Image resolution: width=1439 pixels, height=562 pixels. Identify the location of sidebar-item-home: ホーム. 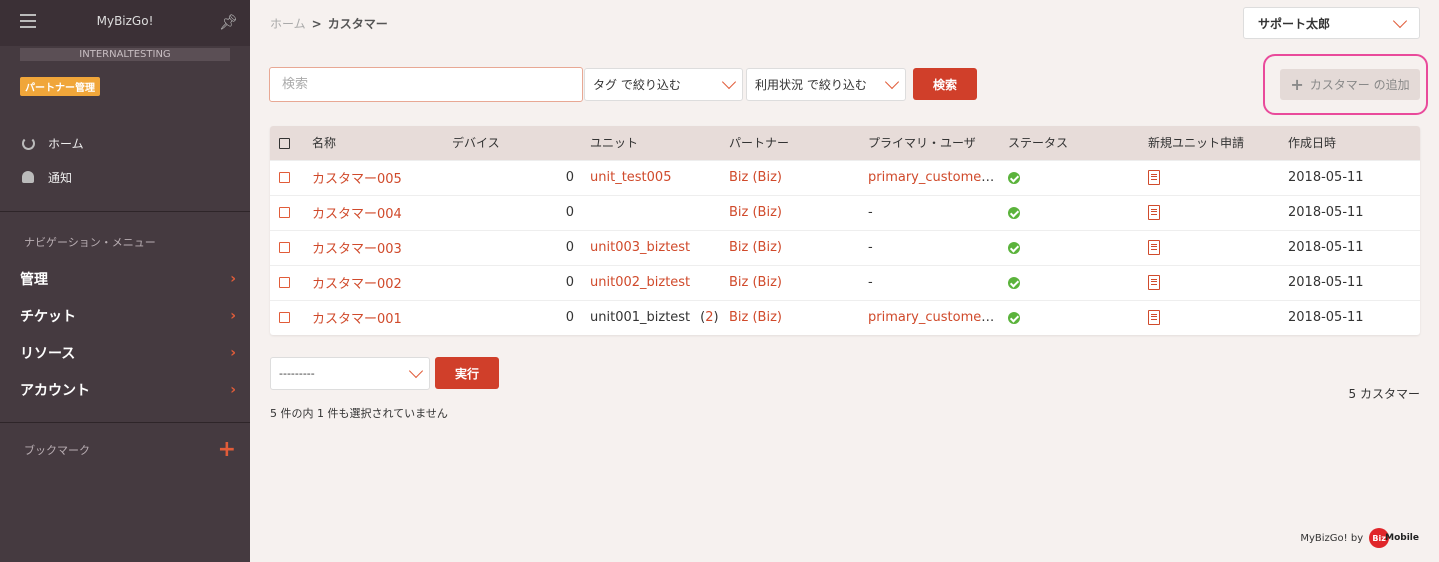
(125, 143).